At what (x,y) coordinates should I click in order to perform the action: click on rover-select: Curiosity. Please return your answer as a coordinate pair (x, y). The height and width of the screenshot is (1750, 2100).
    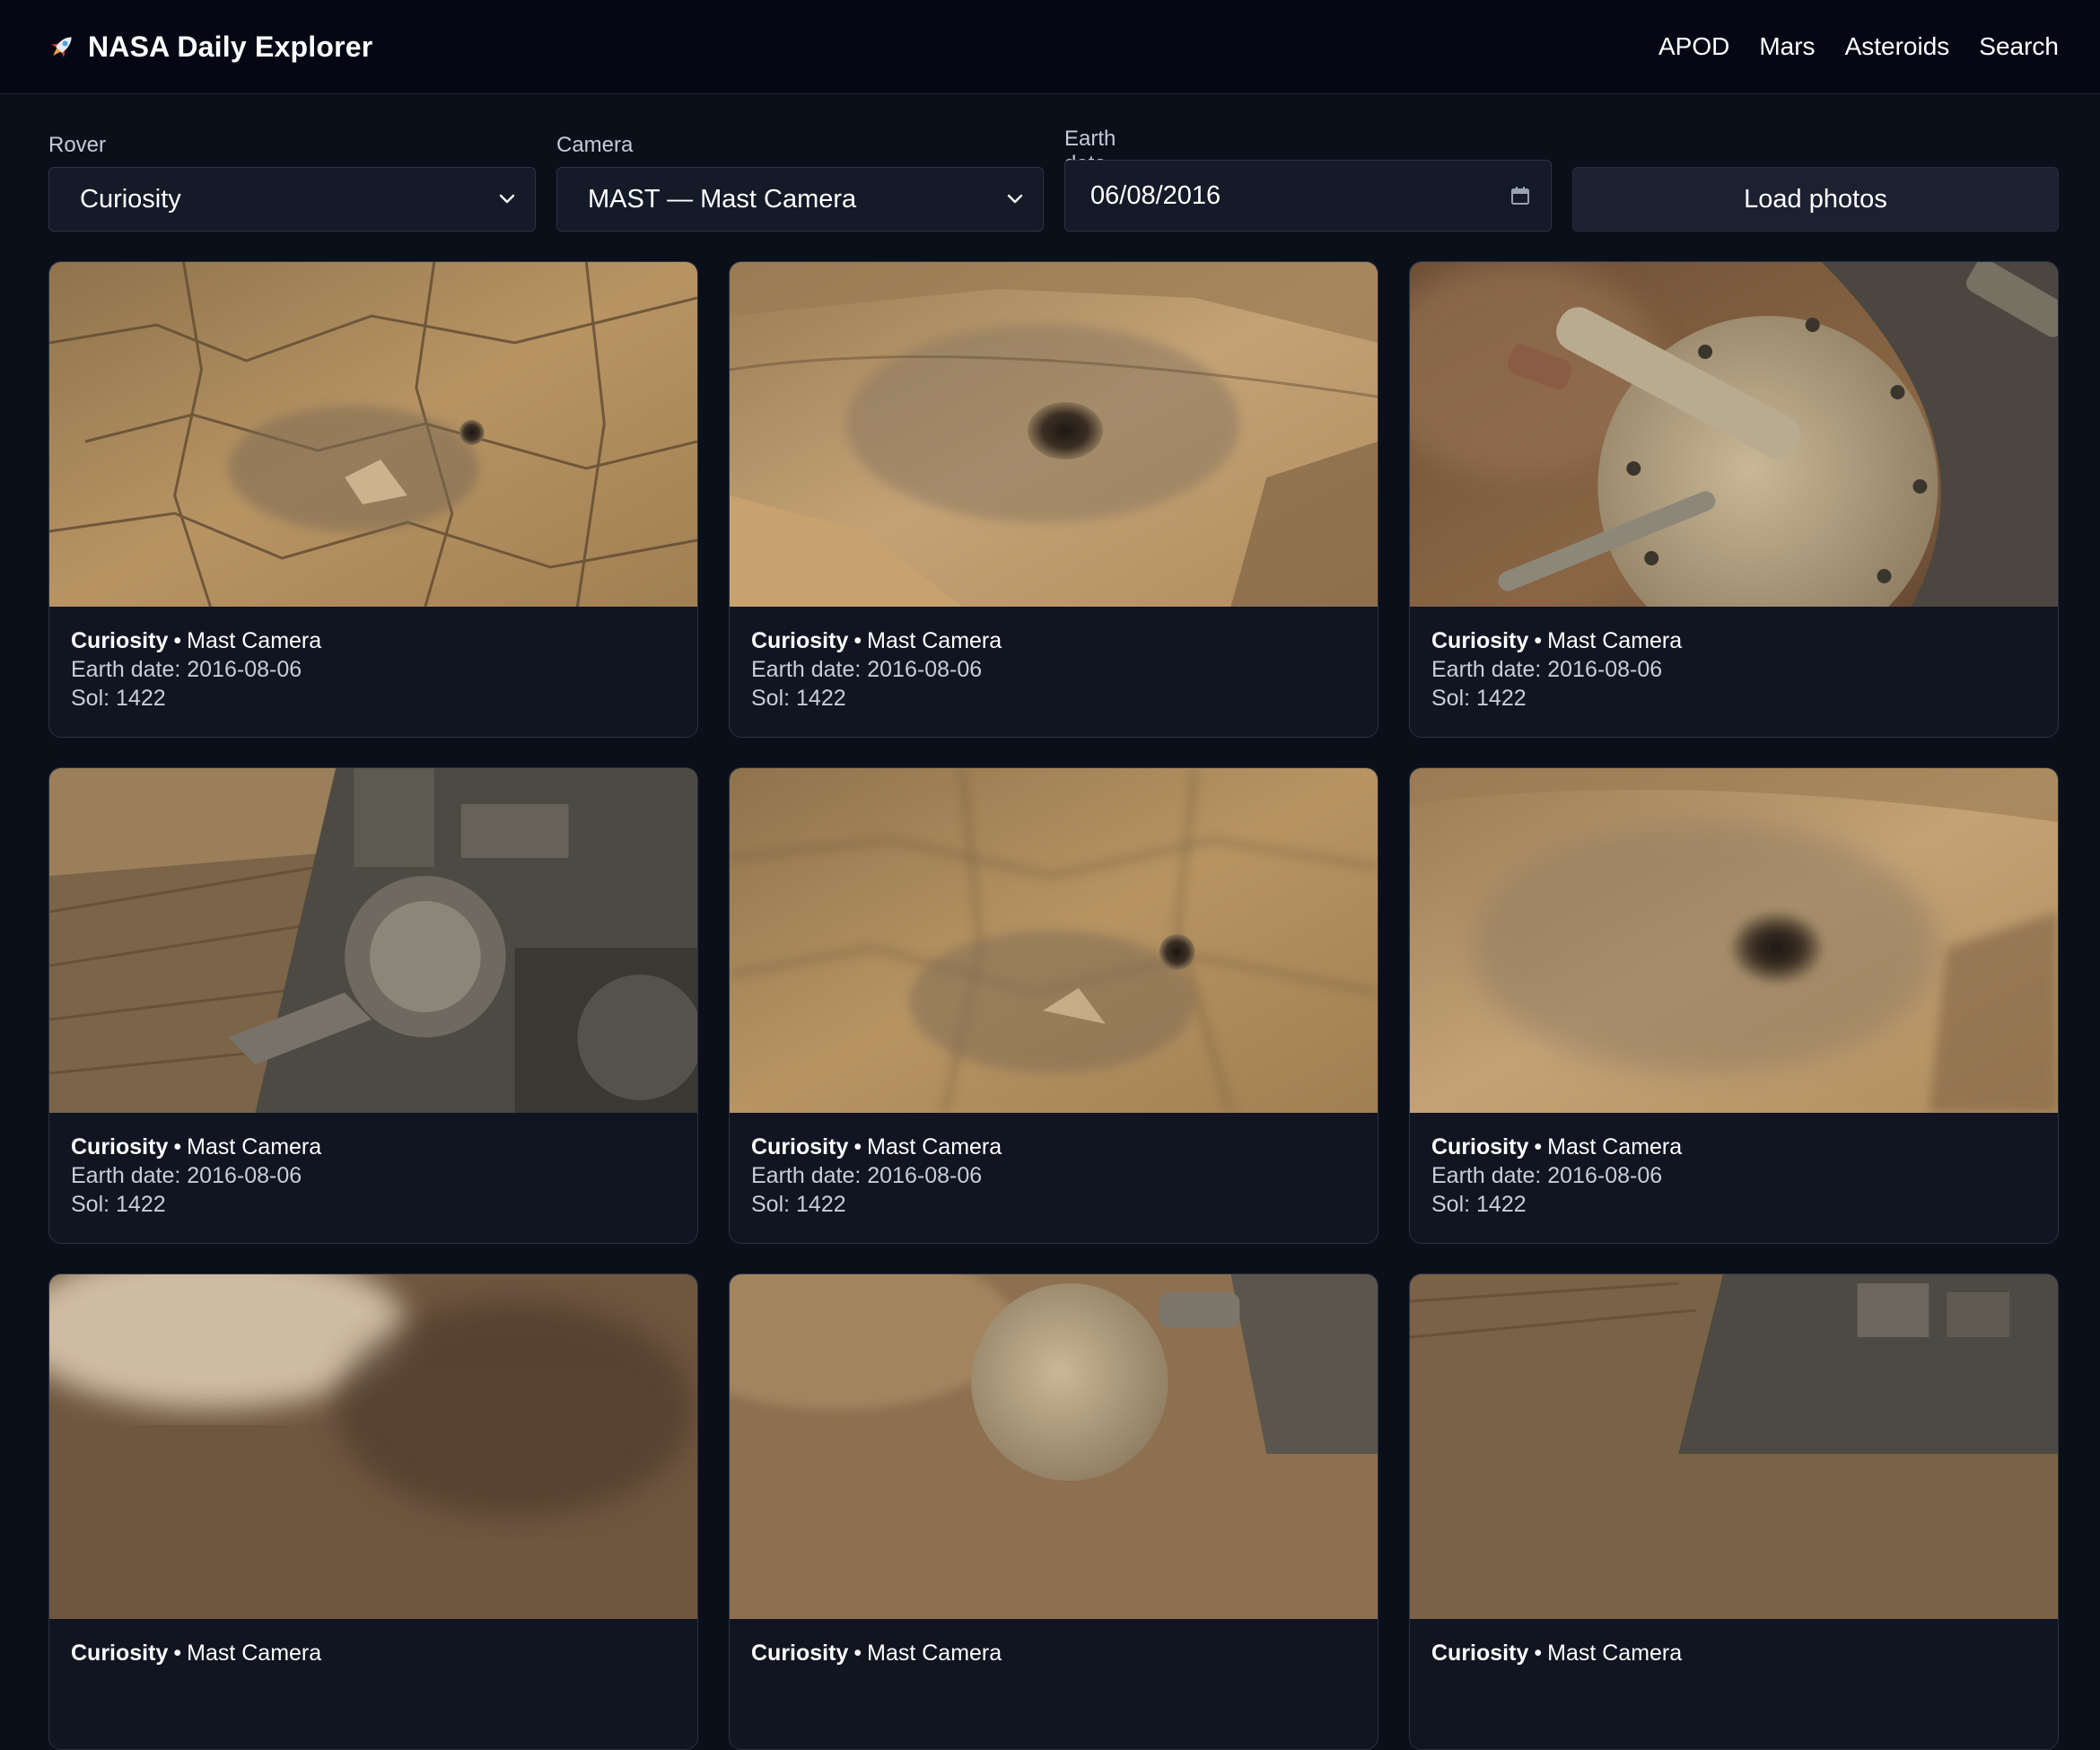
    Looking at the image, I should click on (292, 200).